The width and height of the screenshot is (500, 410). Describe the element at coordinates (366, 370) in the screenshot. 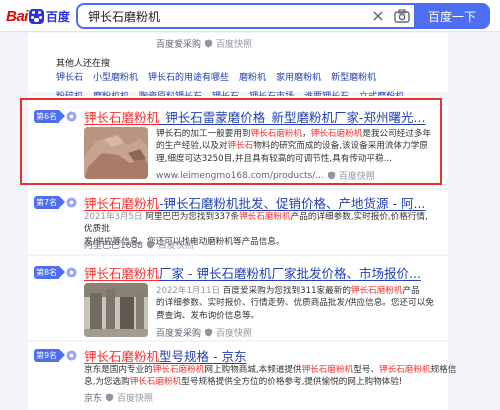

I see `snippet-text: 型号、` at that location.